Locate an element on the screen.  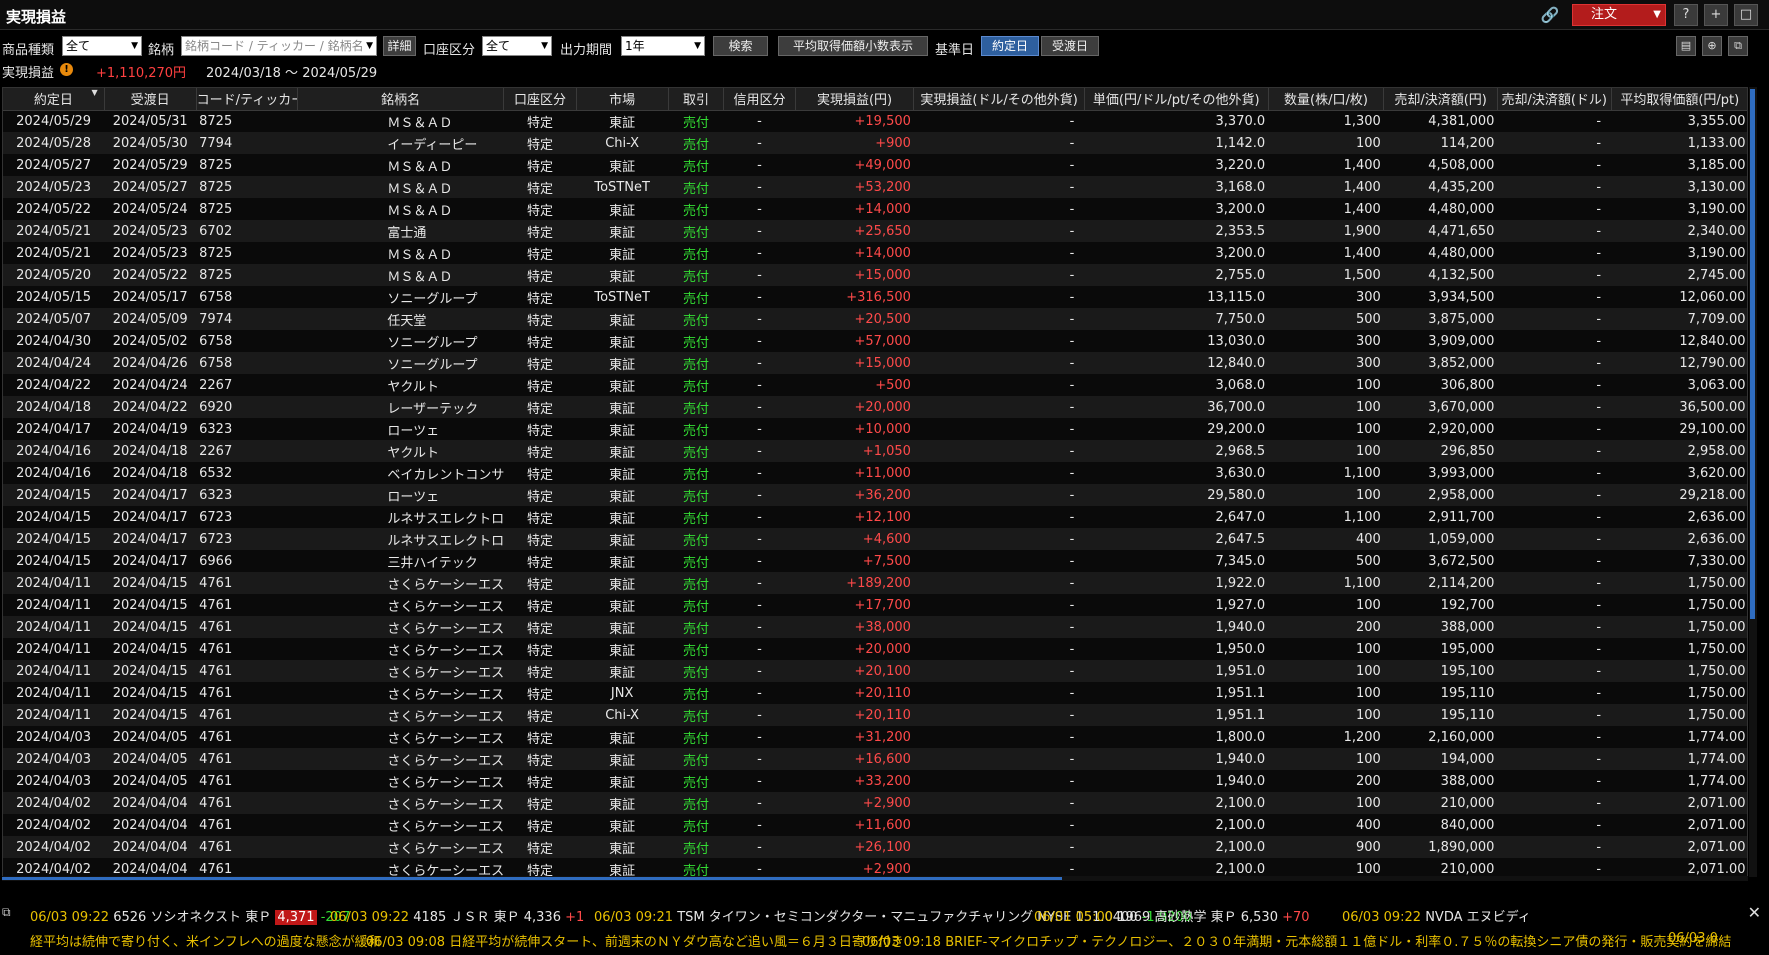
order-button: 注文 ▼ is located at coordinates (1619, 15).